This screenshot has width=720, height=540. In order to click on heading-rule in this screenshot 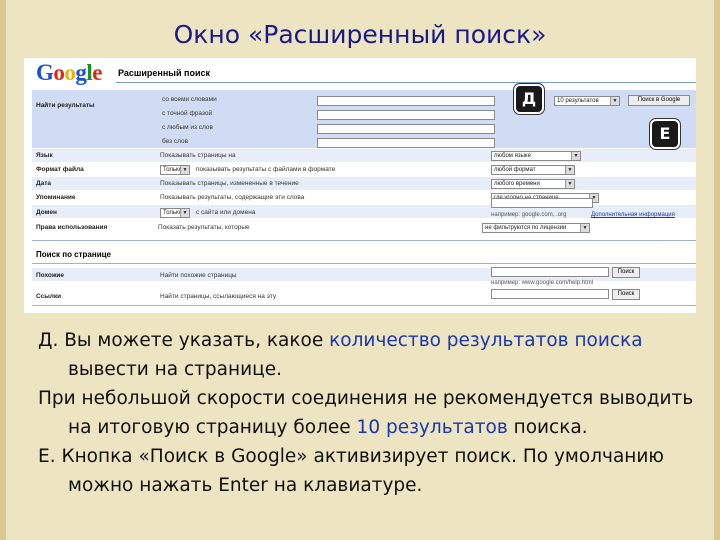, I will do `click(406, 82)`.